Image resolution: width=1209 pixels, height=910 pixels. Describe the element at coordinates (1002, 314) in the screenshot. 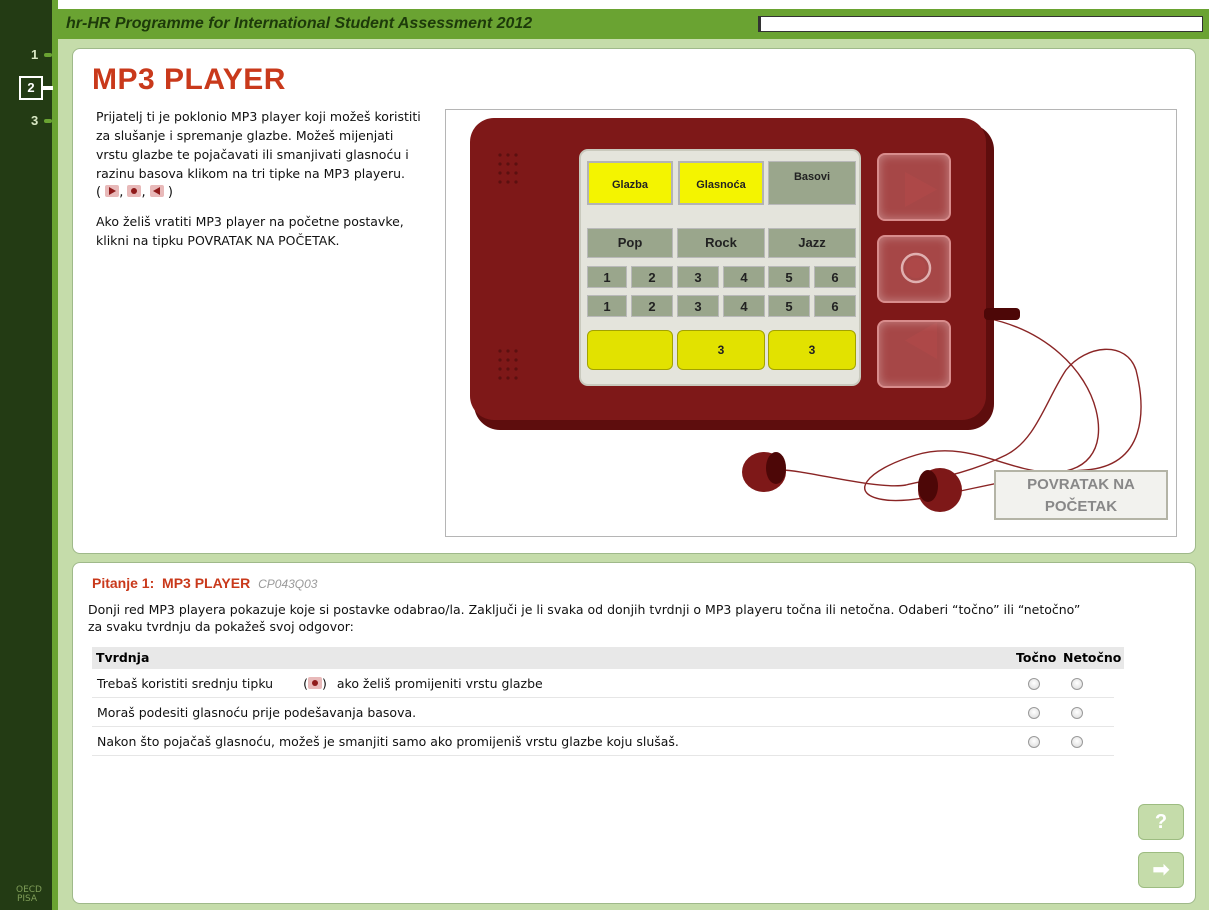

I see `player-jack` at that location.